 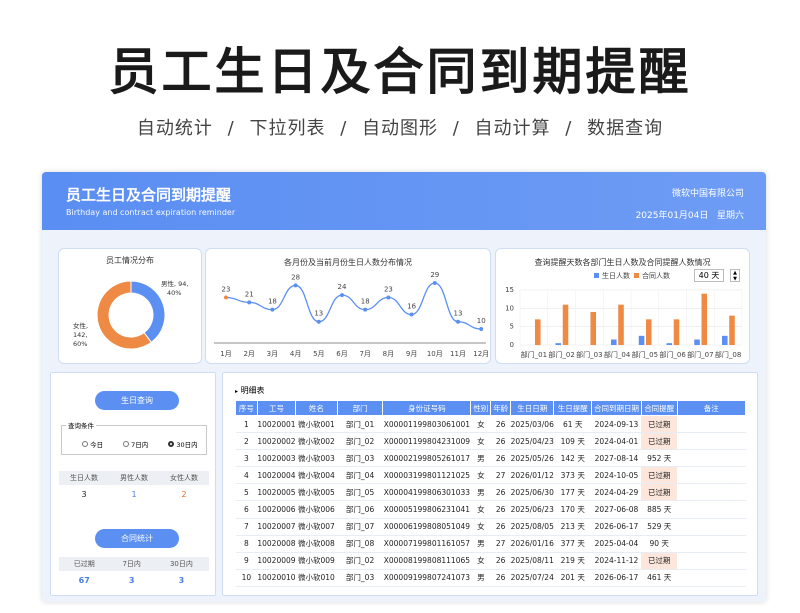 What do you see at coordinates (184, 494) in the screenshot?
I see `stat-value: 2` at bounding box center [184, 494].